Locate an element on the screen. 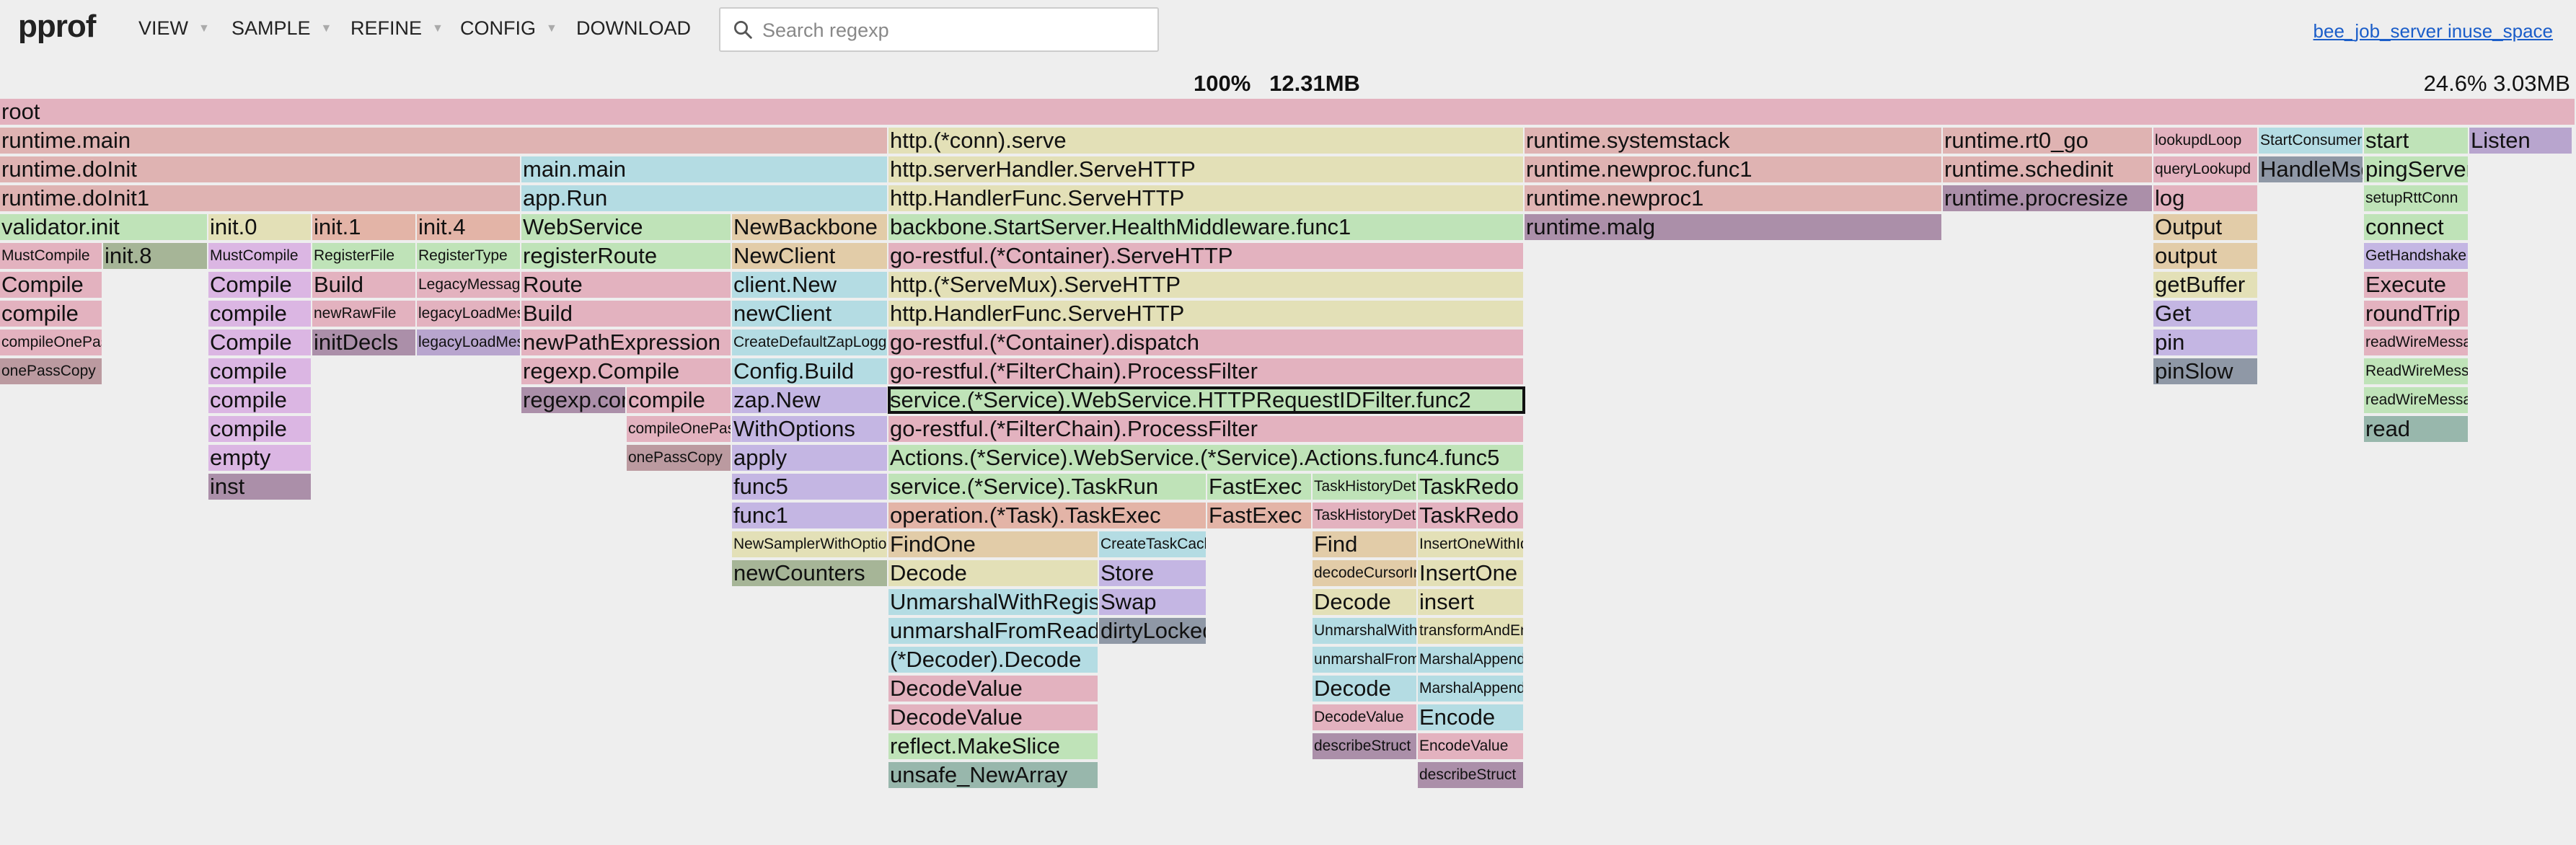  flame-frame: ReadWireMessage is located at coordinates (2416, 371).